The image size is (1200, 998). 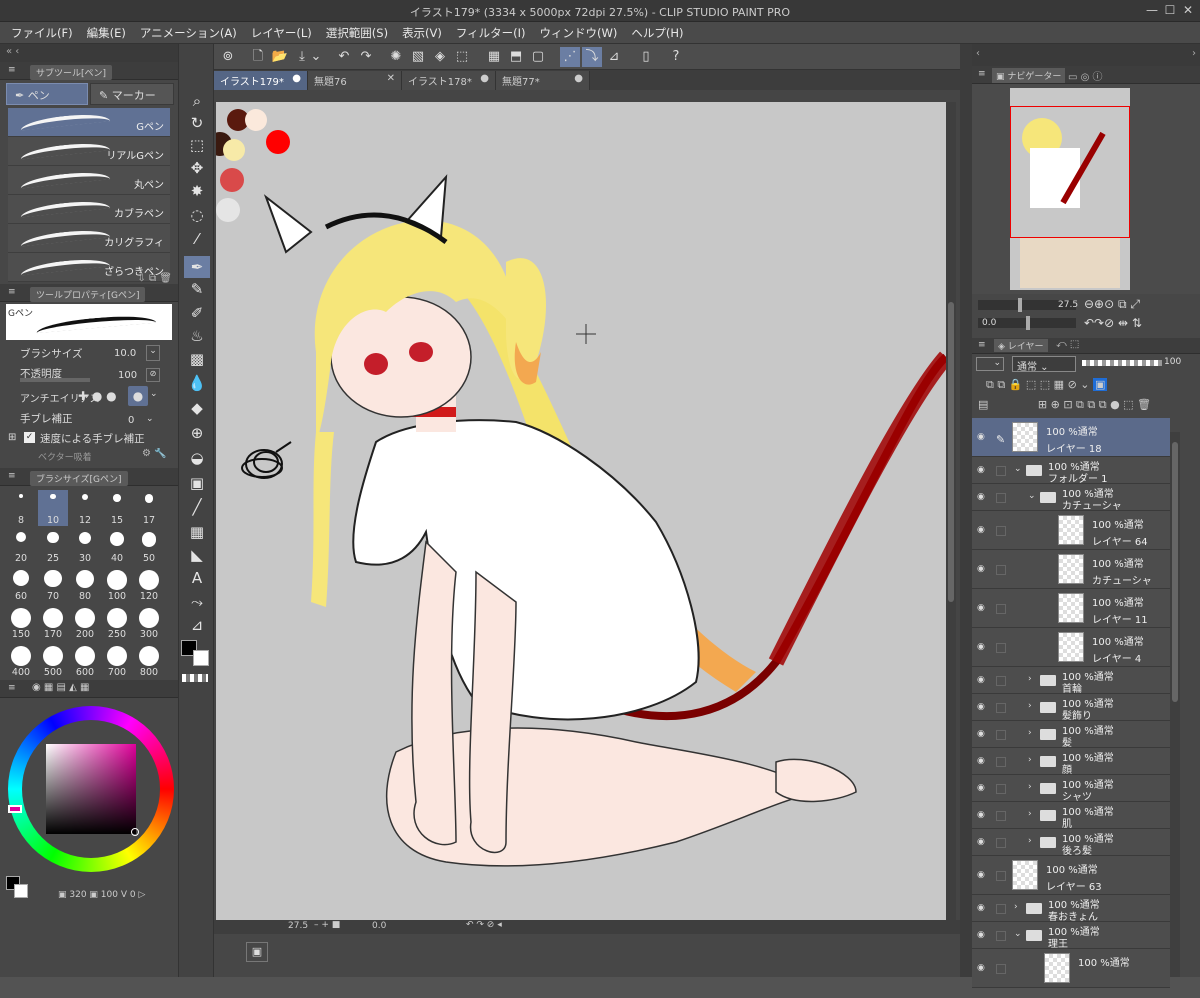 What do you see at coordinates (197, 408) in the screenshot?
I see `eraser-tool-icon: ◆` at bounding box center [197, 408].